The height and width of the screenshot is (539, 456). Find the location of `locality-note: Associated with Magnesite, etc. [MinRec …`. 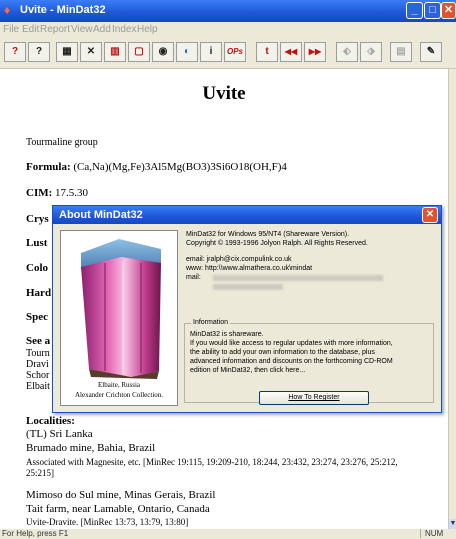

locality-note: Associated with Magnesite, etc. [MinRec … is located at coordinates (212, 462).